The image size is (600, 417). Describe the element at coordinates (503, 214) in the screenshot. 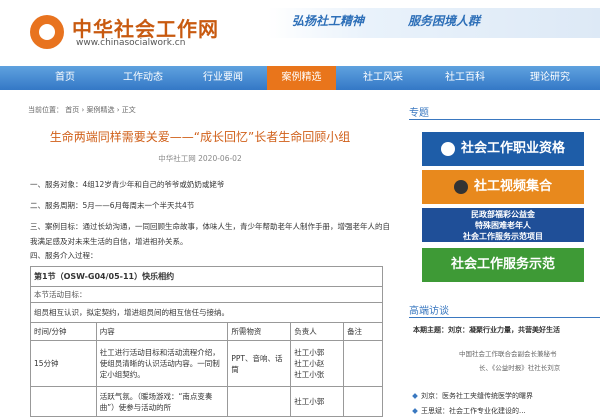

I see `banner-line: 民政部福彩公益金` at that location.